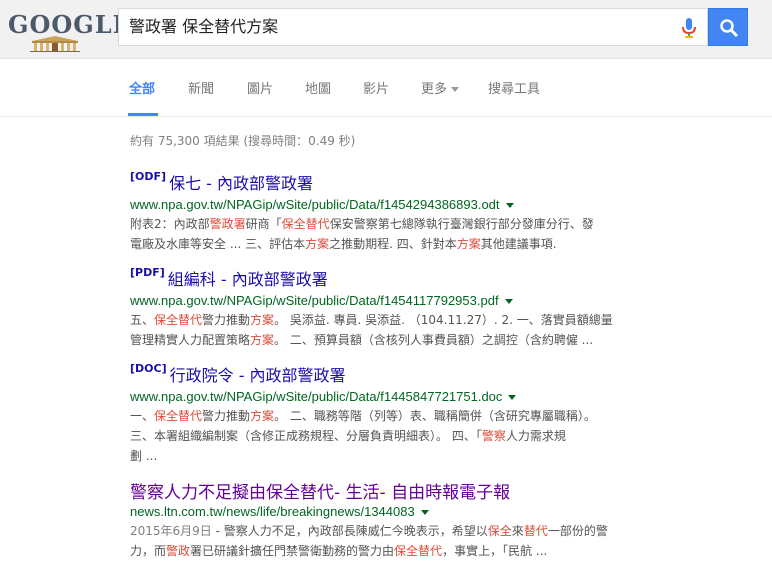 This screenshot has height=561, width=772. I want to click on result-title-link: [ODF] 保七 - 內政部警政署, so click(390, 182).